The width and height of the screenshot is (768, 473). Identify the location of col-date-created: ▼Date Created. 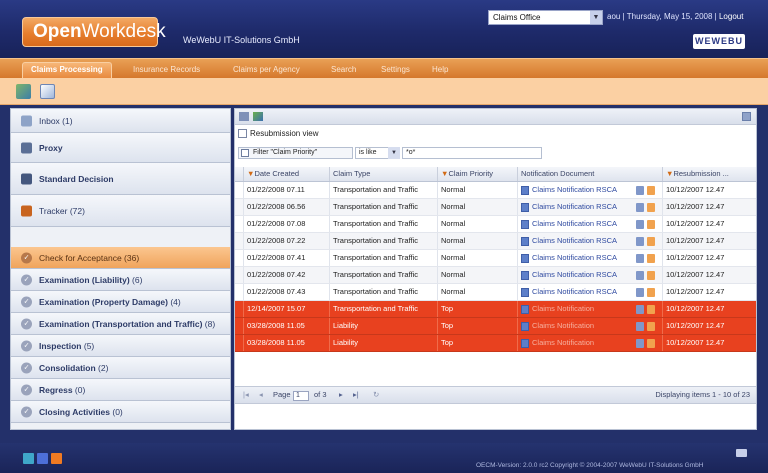
(286, 174).